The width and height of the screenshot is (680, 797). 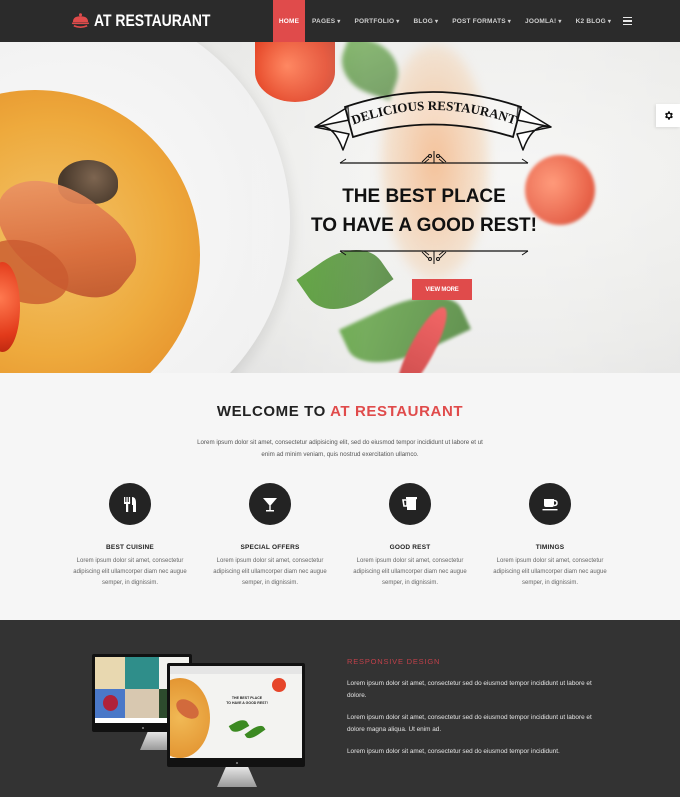 What do you see at coordinates (590, 21) in the screenshot?
I see `nav-label: K2 BLOG` at bounding box center [590, 21].